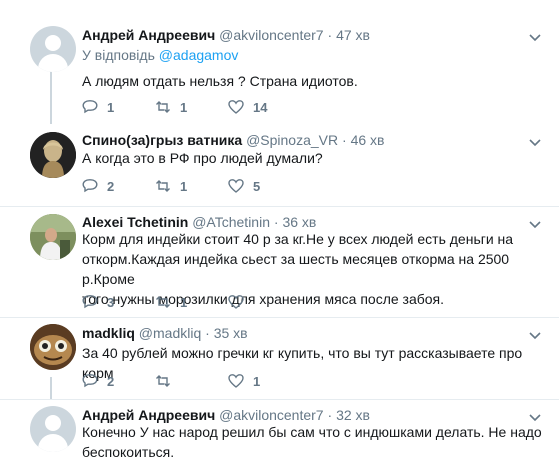 This screenshot has height=462, width=559. I want to click on tweet-header: Андрей Андреевич @akviloncenter7 · 47 хв, so click(226, 35).